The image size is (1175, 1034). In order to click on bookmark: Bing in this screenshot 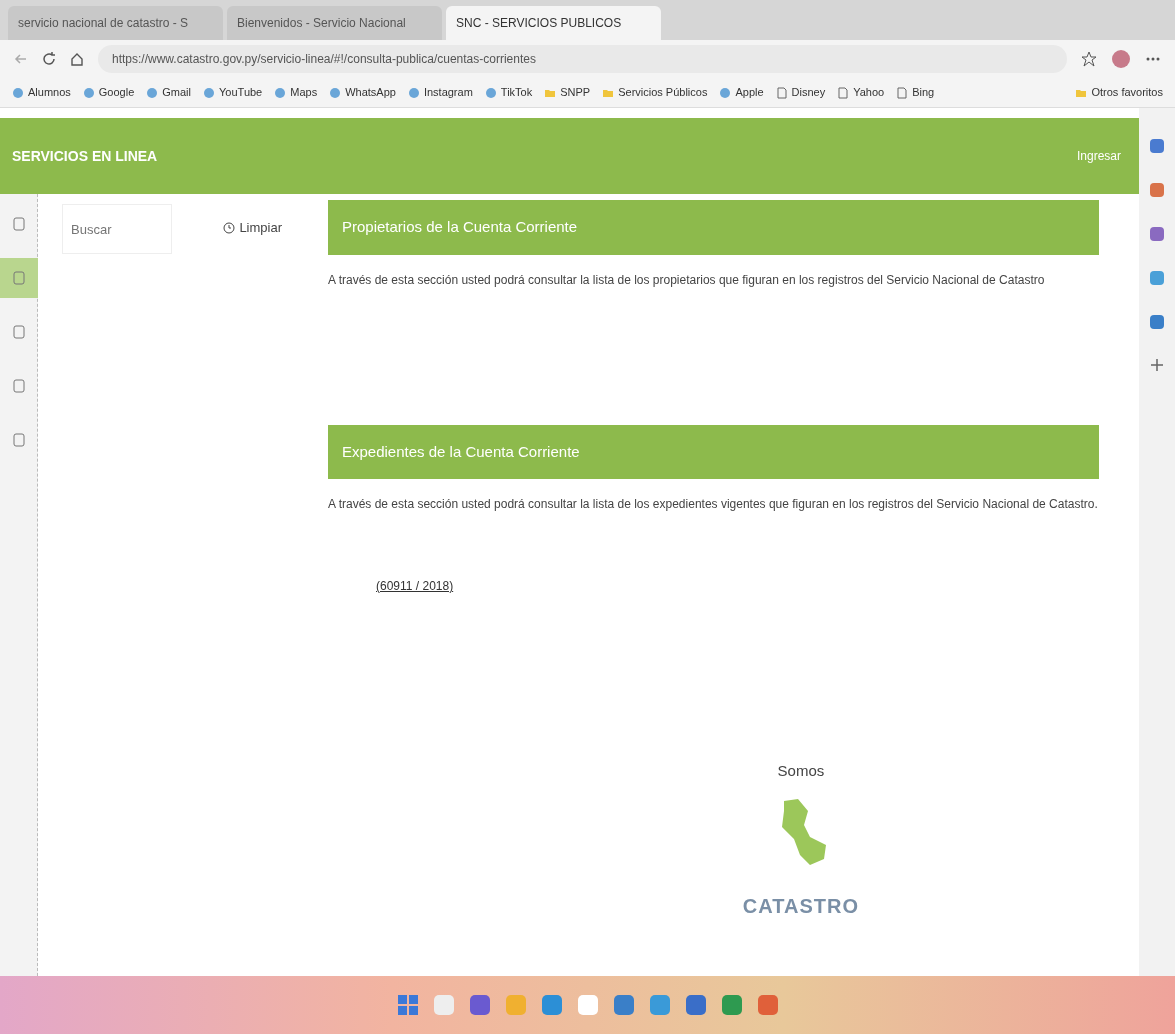, I will do `click(915, 92)`.